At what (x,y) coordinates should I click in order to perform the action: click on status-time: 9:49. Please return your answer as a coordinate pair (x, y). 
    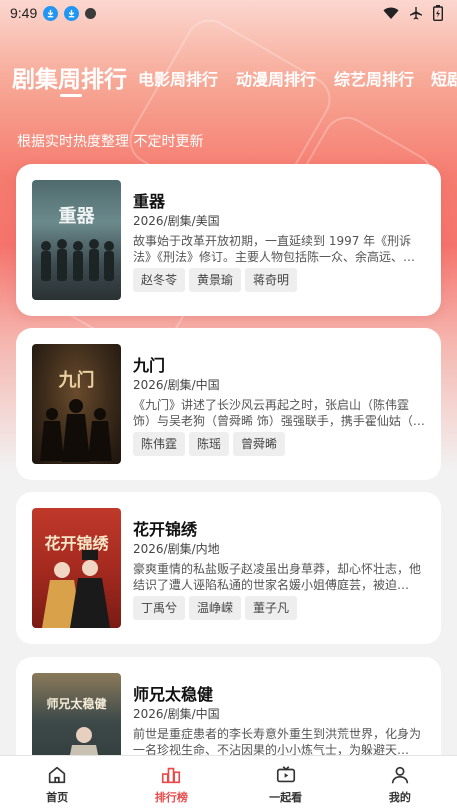
    Looking at the image, I should click on (24, 13).